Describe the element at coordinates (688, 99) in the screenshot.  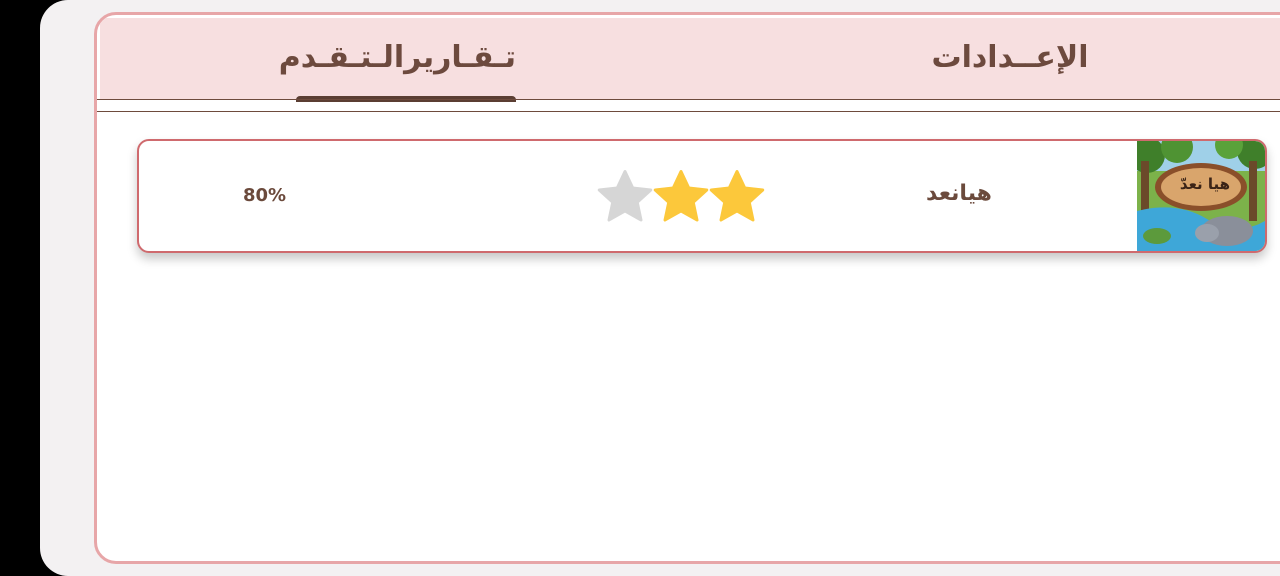
I see `tab-divider` at that location.